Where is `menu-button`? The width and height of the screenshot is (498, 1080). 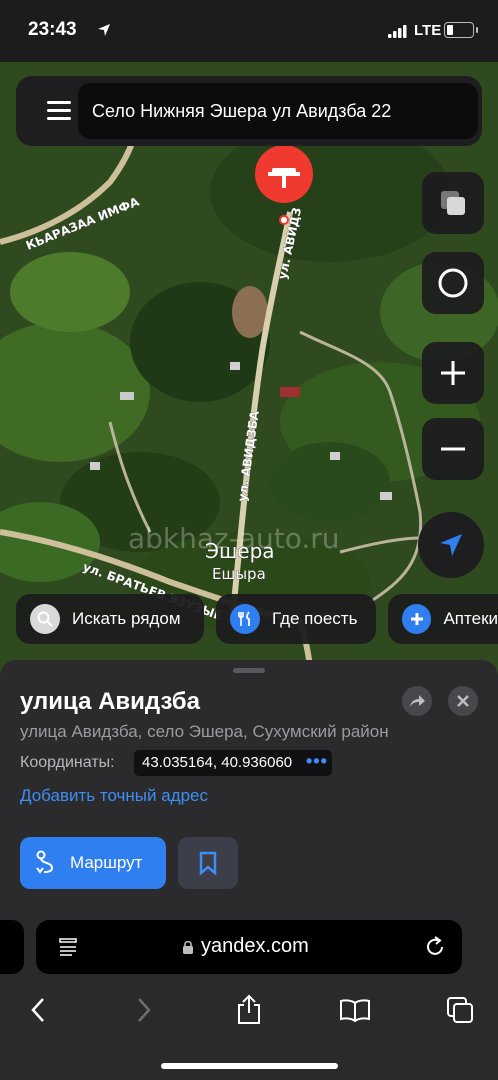 menu-button is located at coordinates (57, 111).